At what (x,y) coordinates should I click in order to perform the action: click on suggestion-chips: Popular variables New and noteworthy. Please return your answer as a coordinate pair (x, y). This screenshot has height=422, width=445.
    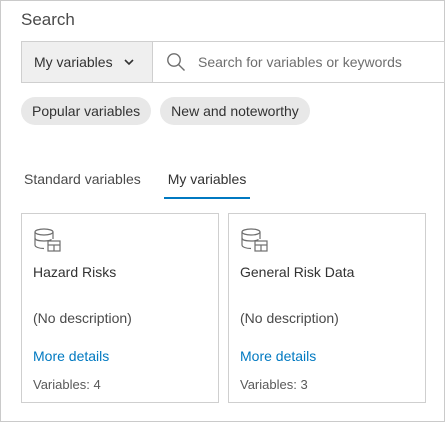
    Looking at the image, I should click on (165, 111).